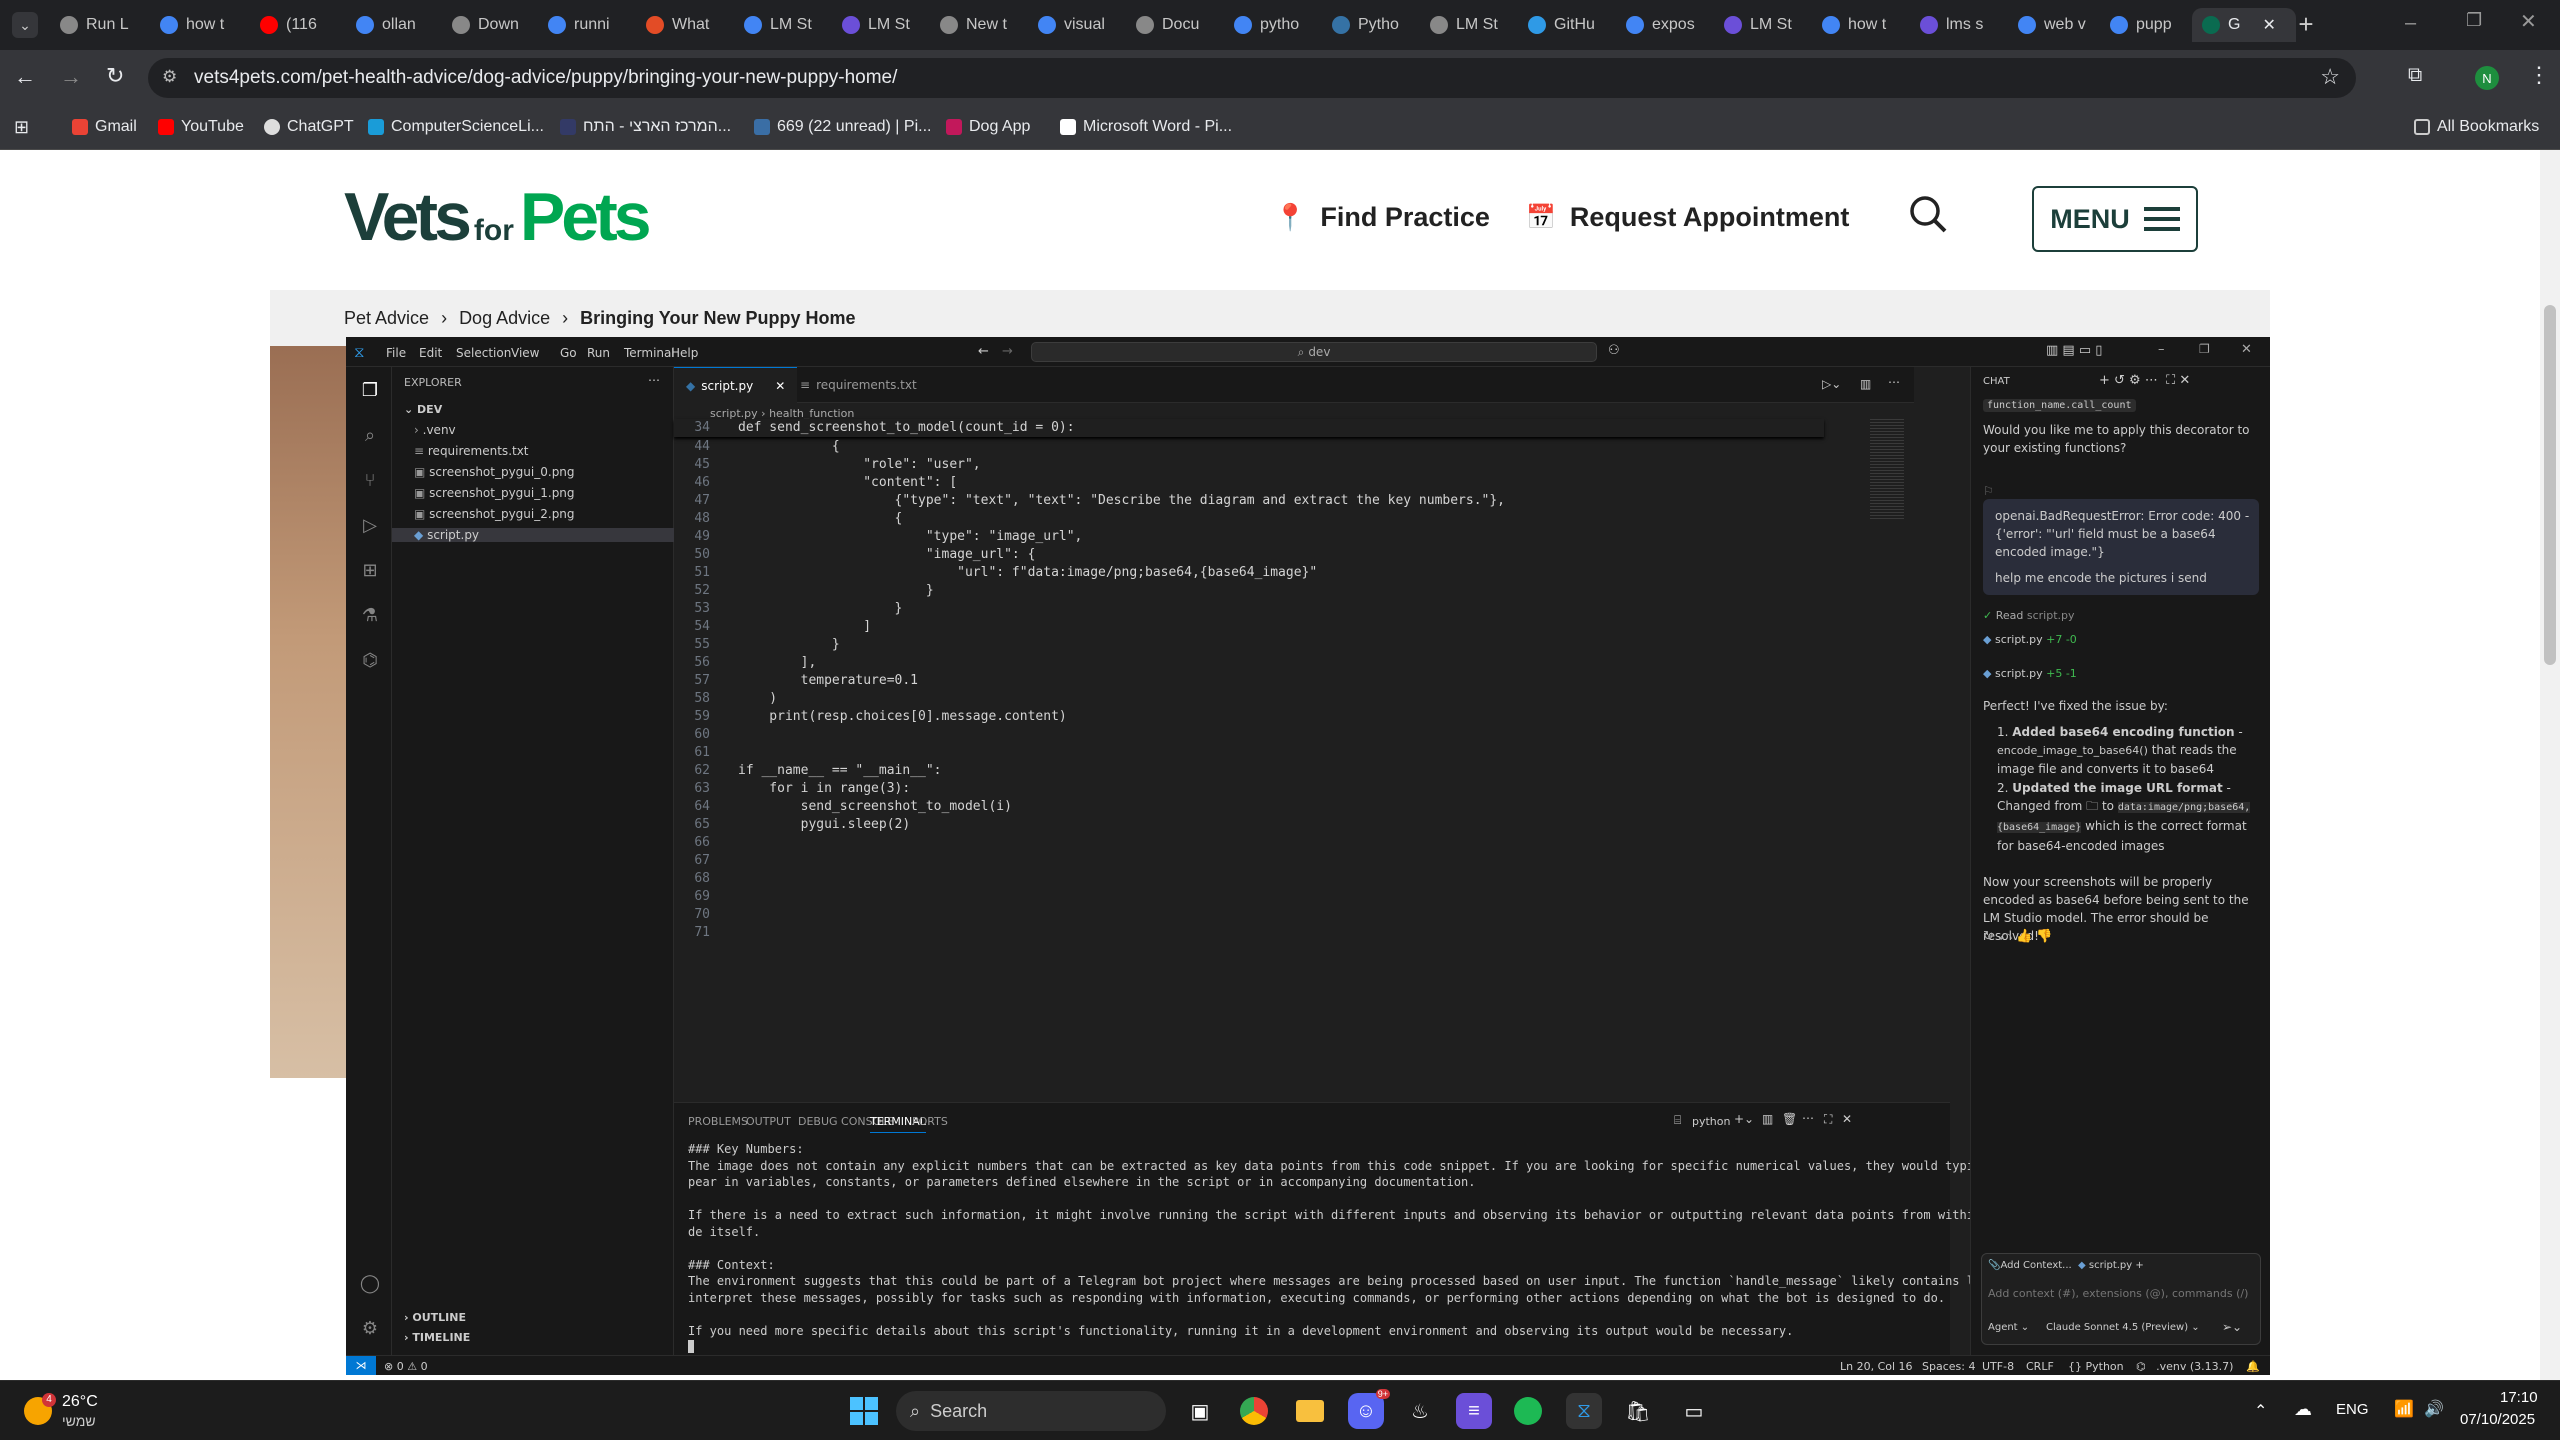 This screenshot has width=2560, height=1440. Describe the element at coordinates (489, 25) in the screenshot. I see `browser-tab: Down` at that location.